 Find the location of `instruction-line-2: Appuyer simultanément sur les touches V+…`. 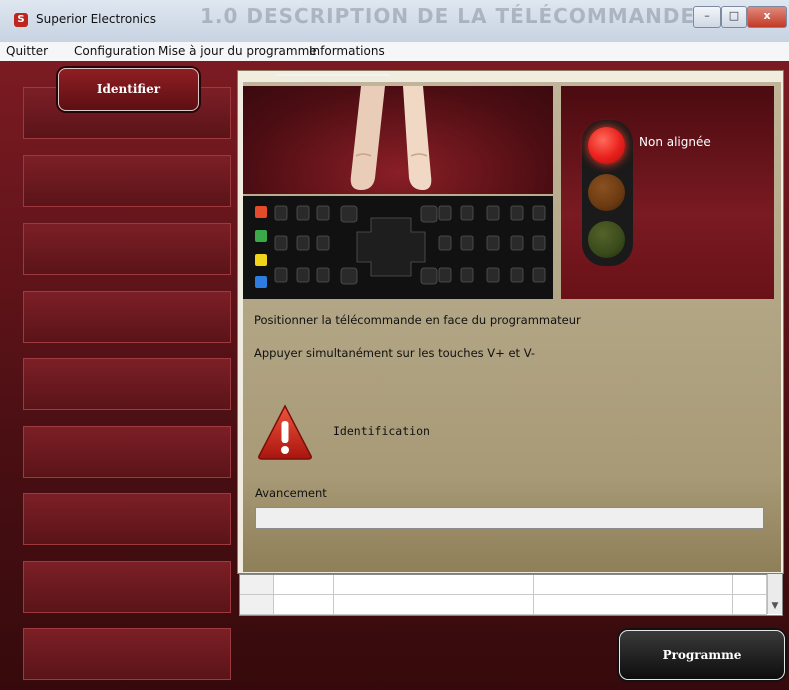

instruction-line-2: Appuyer simultanément sur les touches V+… is located at coordinates (395, 353).